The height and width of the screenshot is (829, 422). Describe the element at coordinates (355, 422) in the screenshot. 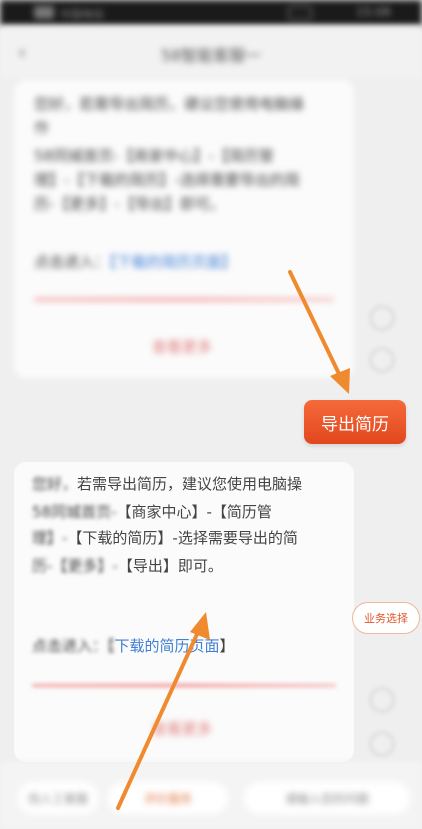

I see `user-message-export-resume: 导出简历` at that location.